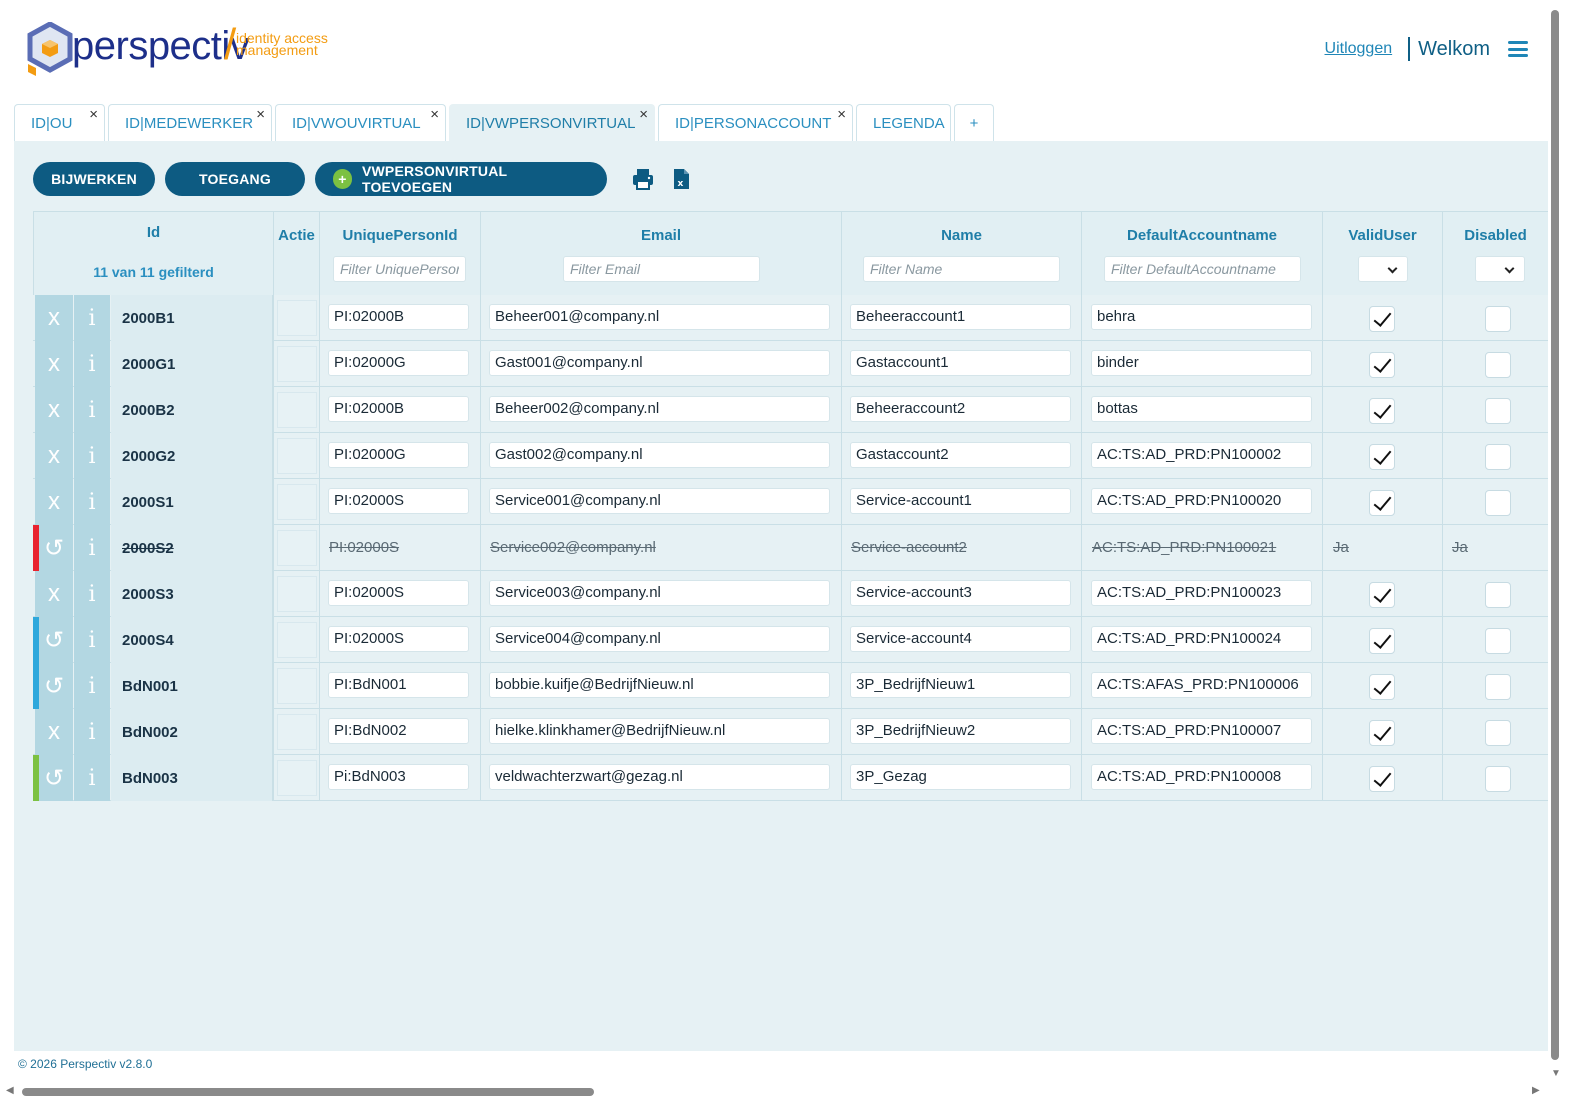 The width and height of the screenshot is (1588, 1115). Describe the element at coordinates (960, 409) in the screenshot. I see `row-name-input: Beheeraccount2` at that location.